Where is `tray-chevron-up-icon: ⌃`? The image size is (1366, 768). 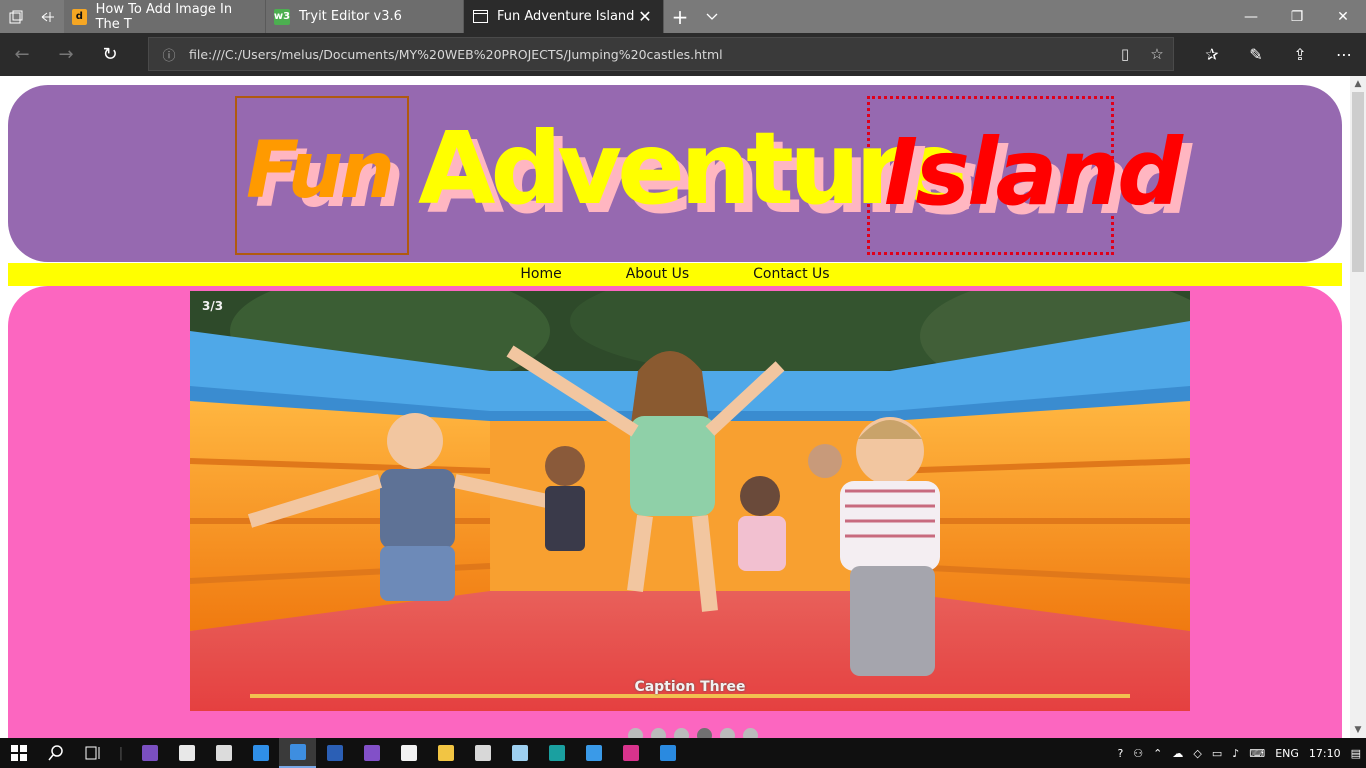
tray-chevron-up-icon: ⌃ is located at coordinates (1157, 753).